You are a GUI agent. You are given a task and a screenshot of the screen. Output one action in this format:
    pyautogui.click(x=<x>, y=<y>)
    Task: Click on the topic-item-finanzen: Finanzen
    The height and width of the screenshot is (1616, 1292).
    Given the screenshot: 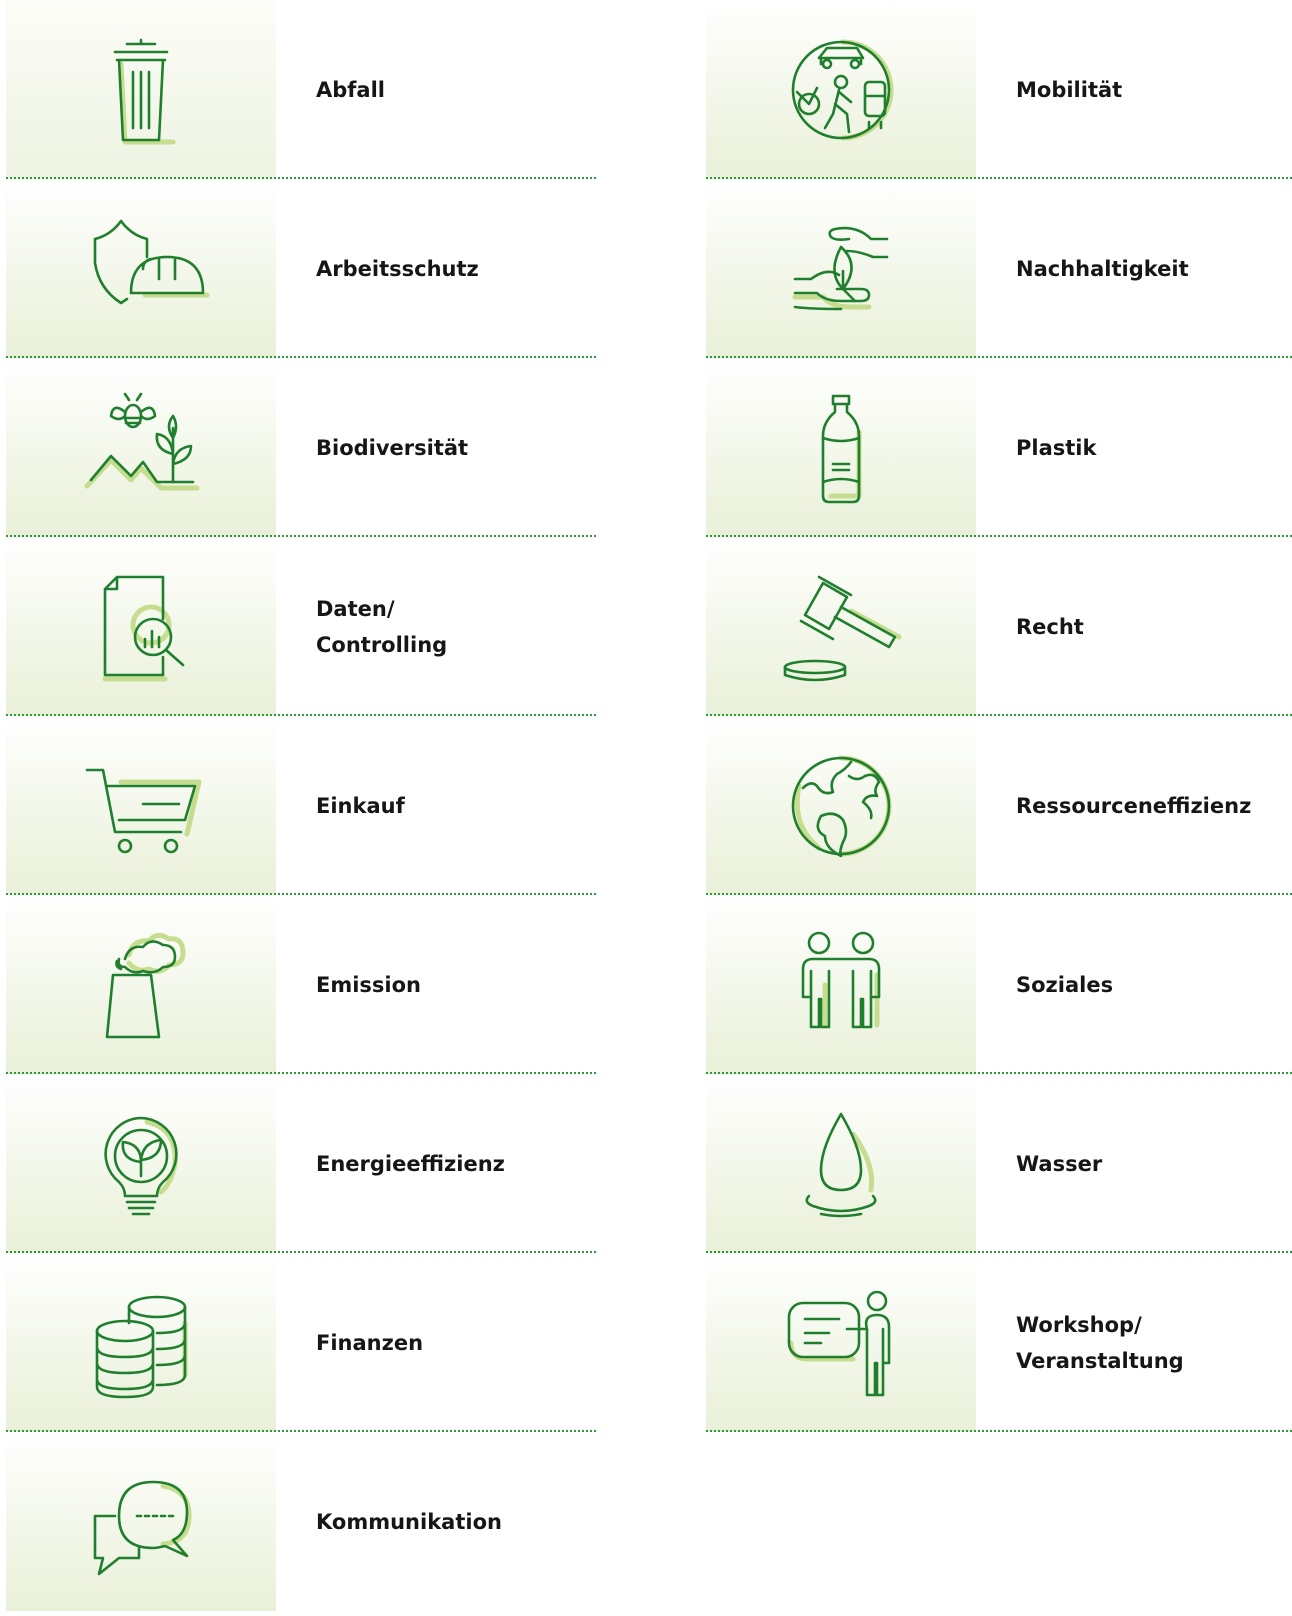 What is the action you would take?
    pyautogui.click(x=301, y=1342)
    